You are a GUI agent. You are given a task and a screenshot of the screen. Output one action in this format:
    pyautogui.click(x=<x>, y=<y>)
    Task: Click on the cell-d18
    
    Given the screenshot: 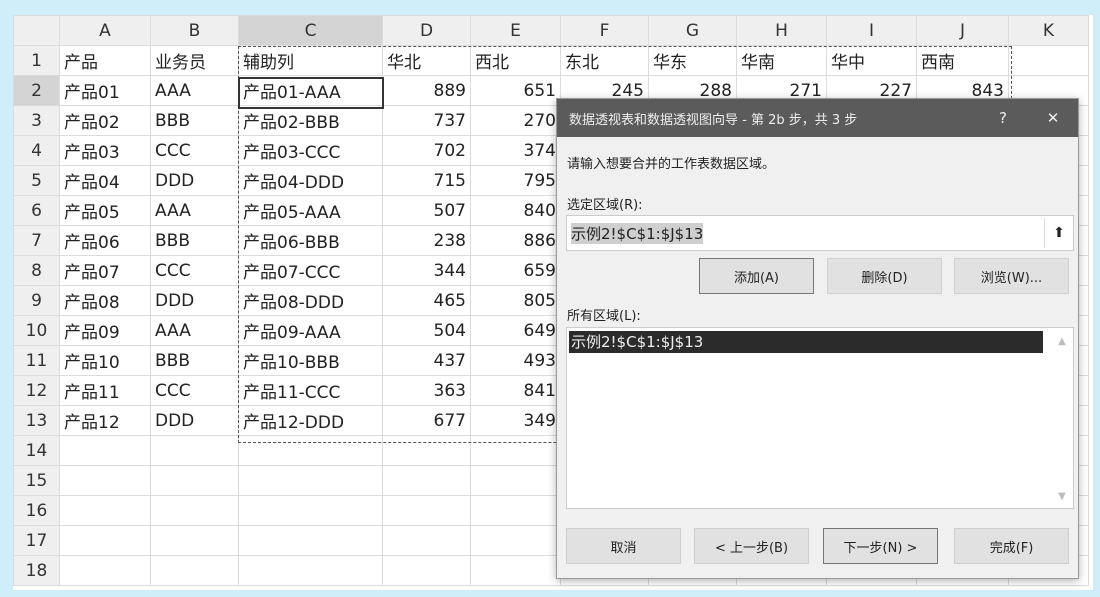 What is the action you would take?
    pyautogui.click(x=426, y=570)
    